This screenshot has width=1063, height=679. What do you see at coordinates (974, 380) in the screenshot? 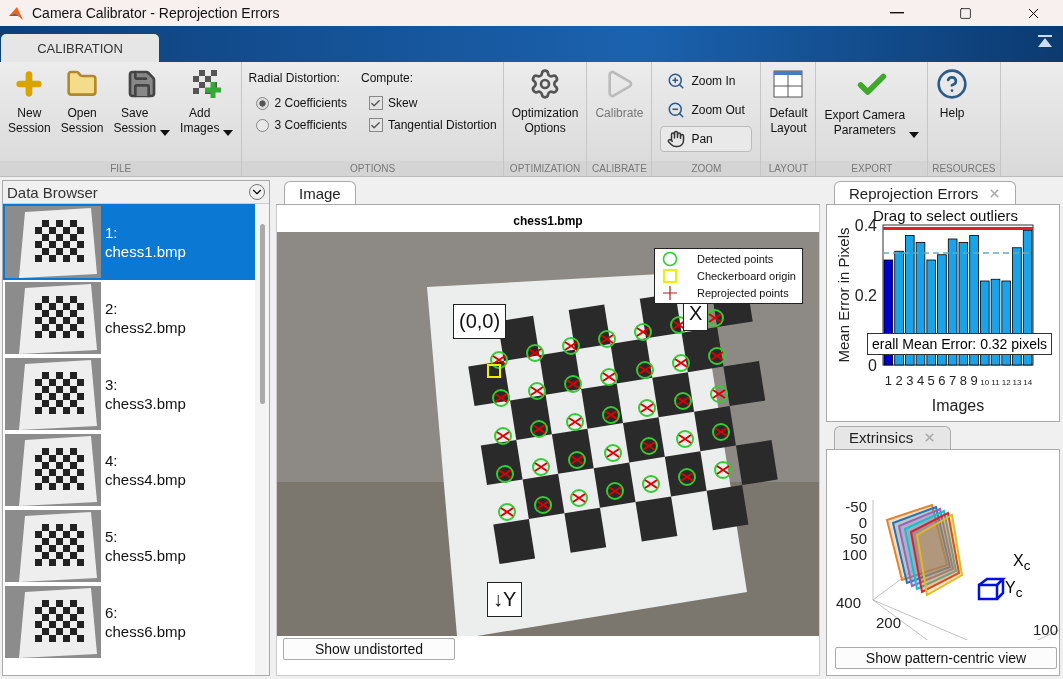
I see `tick-label: 9` at bounding box center [974, 380].